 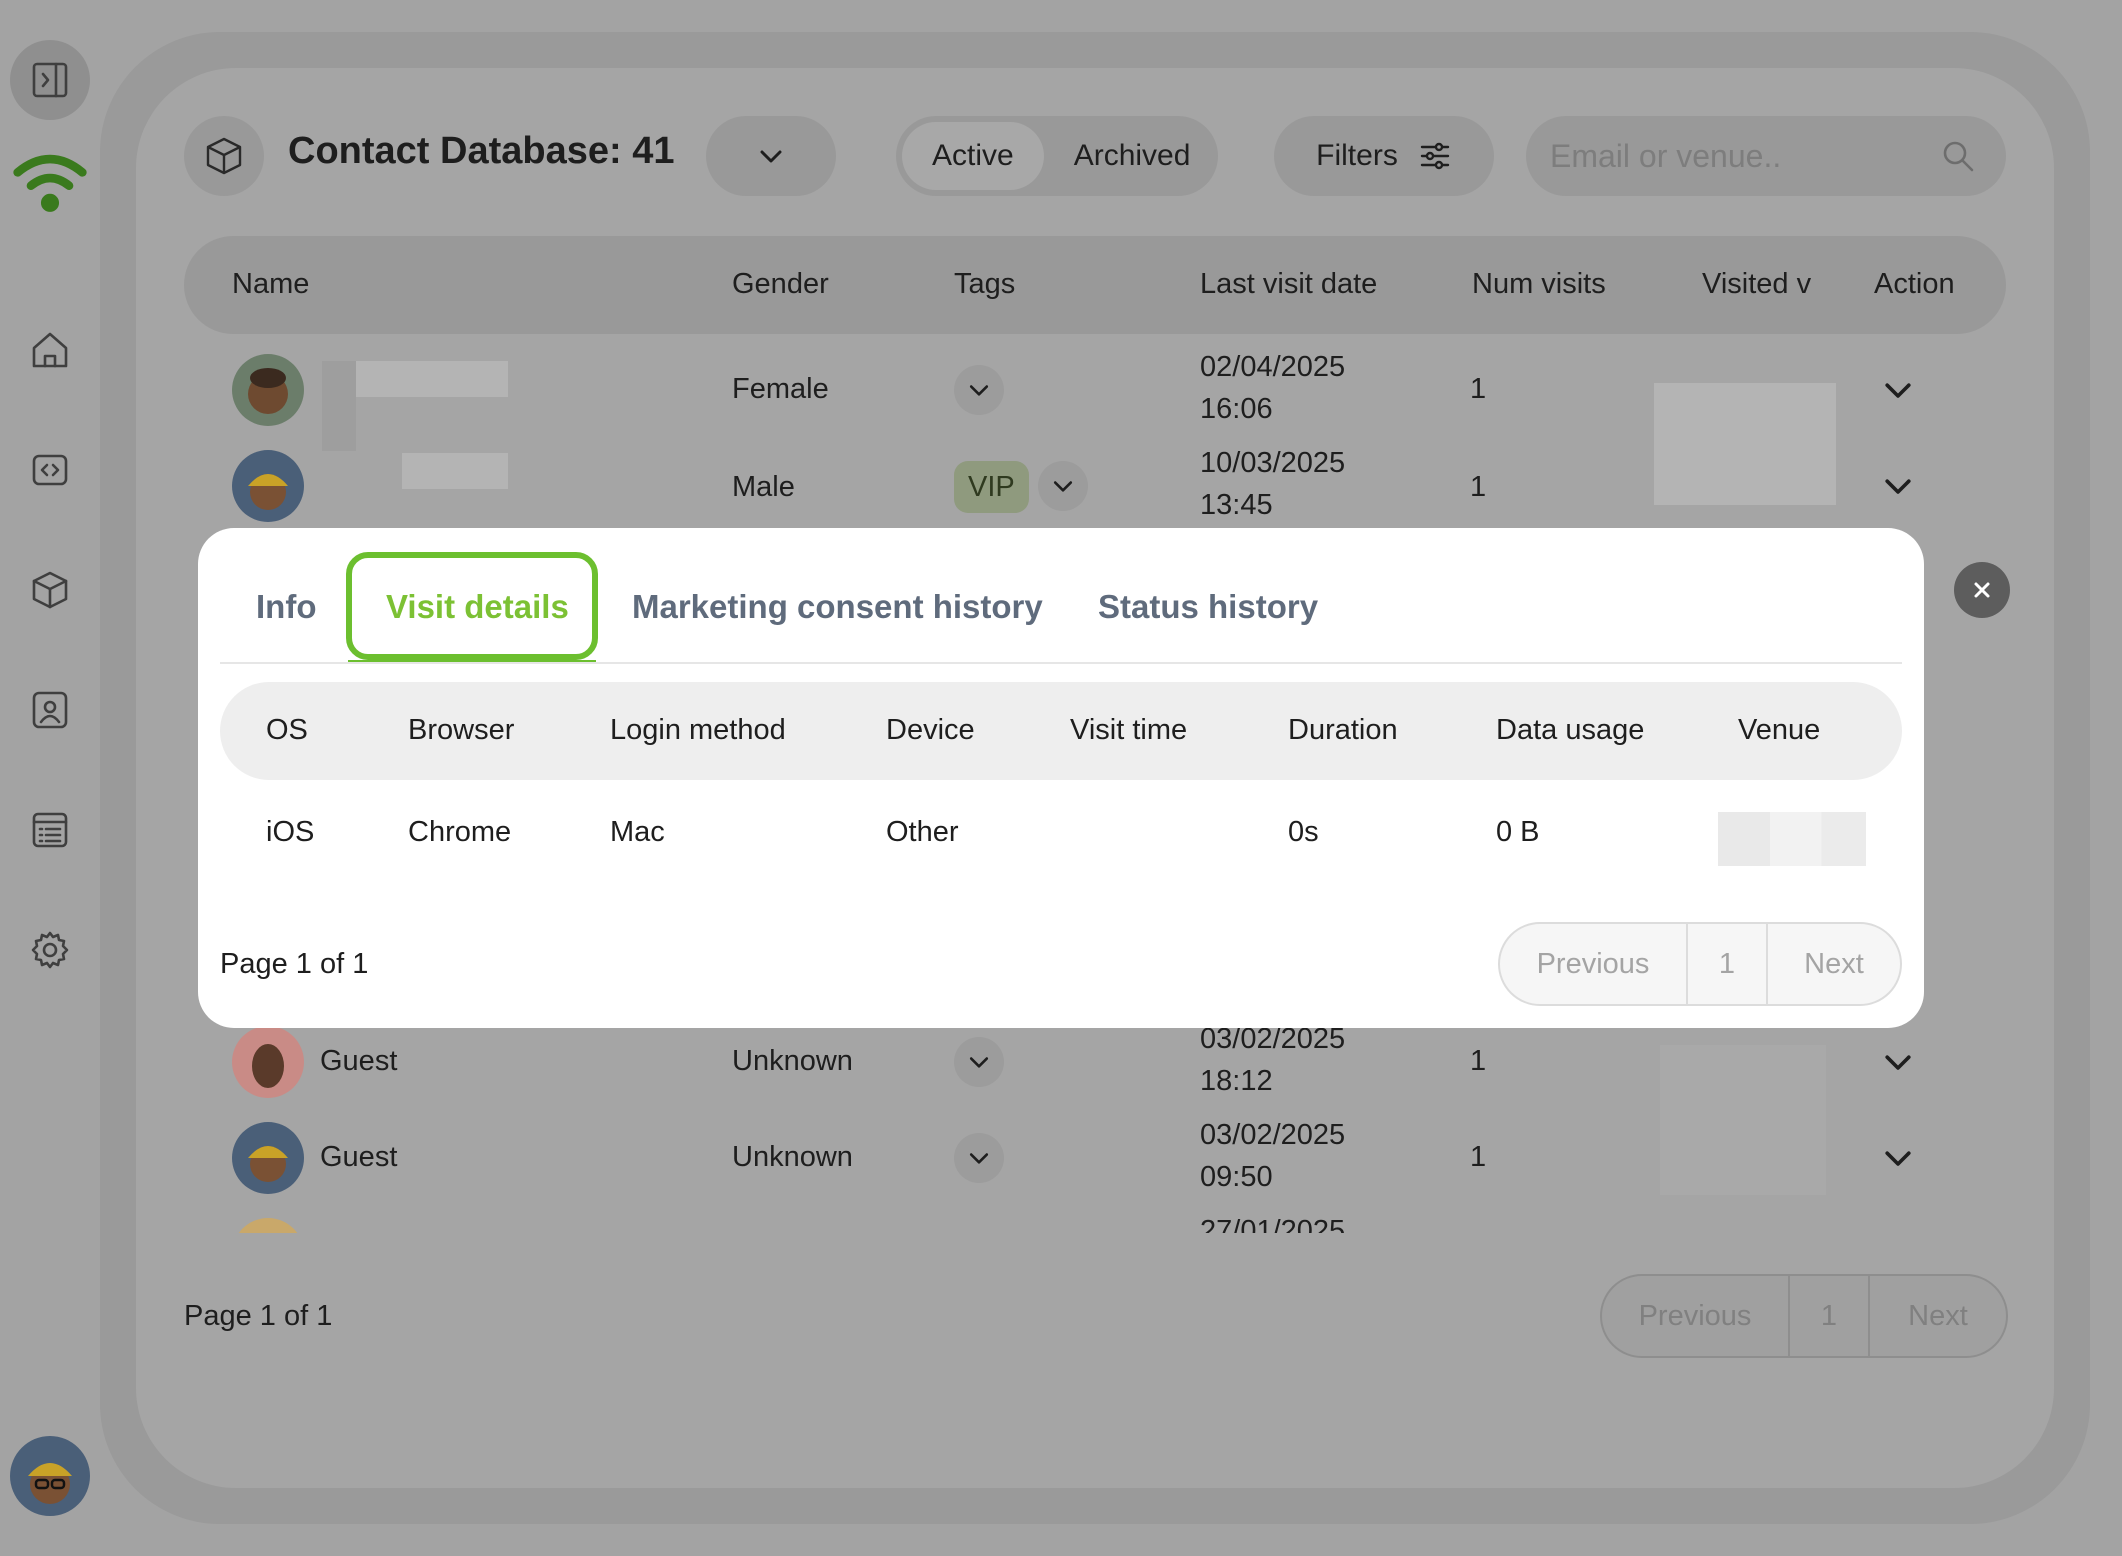 What do you see at coordinates (1914, 284) in the screenshot?
I see `column-header-action: Action` at bounding box center [1914, 284].